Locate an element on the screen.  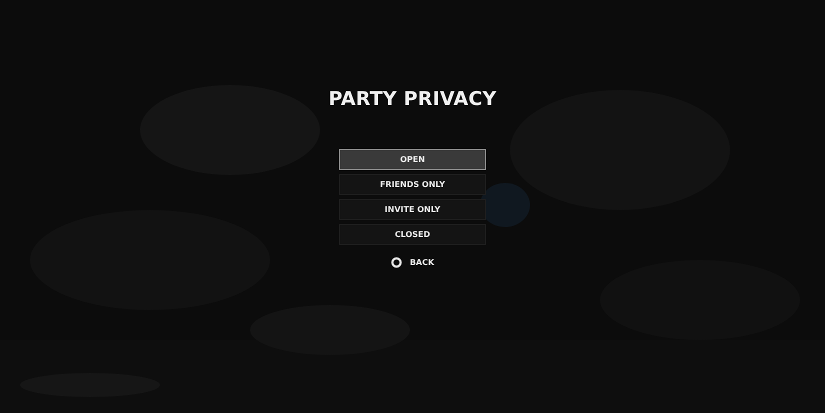
menu-title: PARTY PRIVACY is located at coordinates (412, 99).